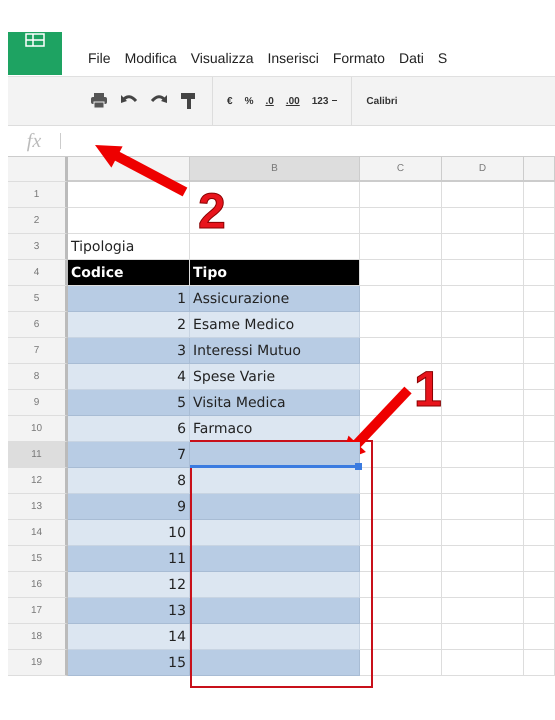 This screenshot has width=555, height=720. I want to click on column-header: B, so click(275, 169).